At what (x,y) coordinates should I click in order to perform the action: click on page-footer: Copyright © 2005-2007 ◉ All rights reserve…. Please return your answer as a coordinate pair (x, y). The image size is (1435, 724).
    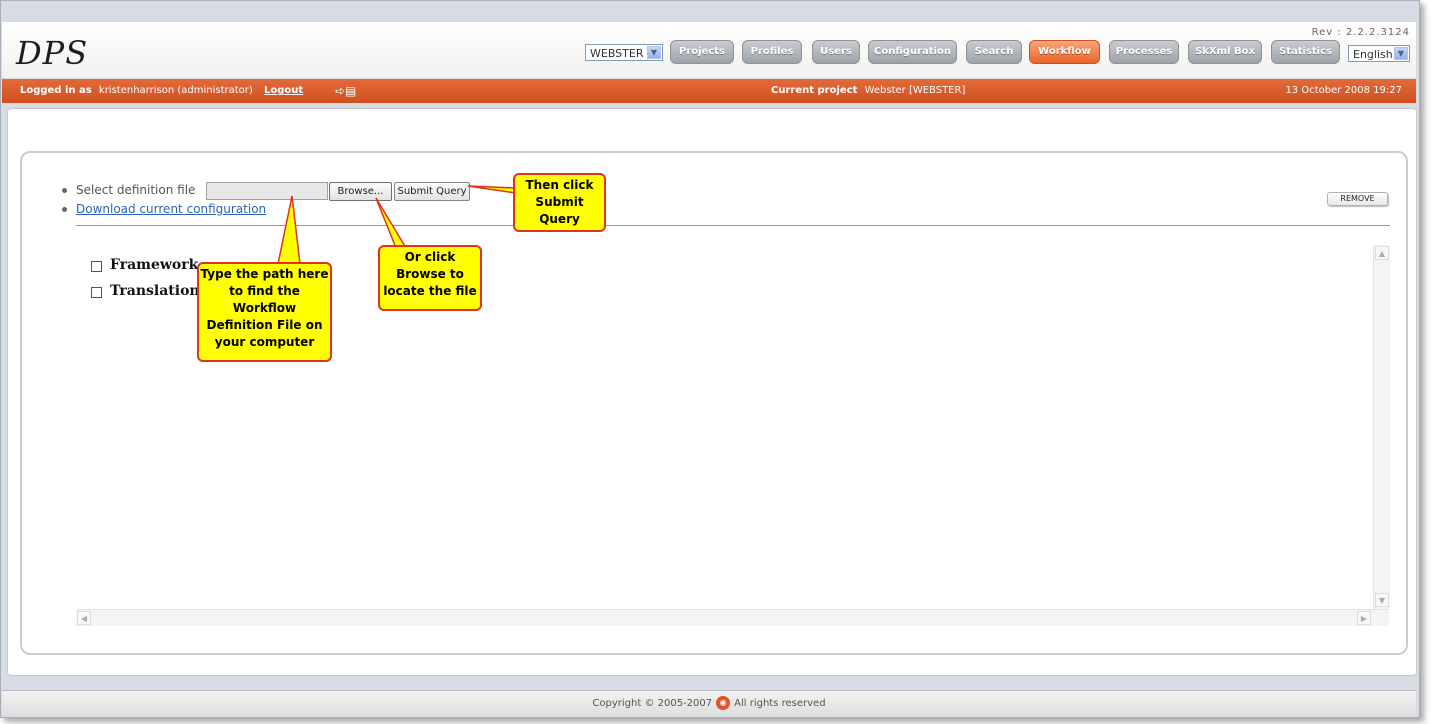
    Looking at the image, I should click on (709, 703).